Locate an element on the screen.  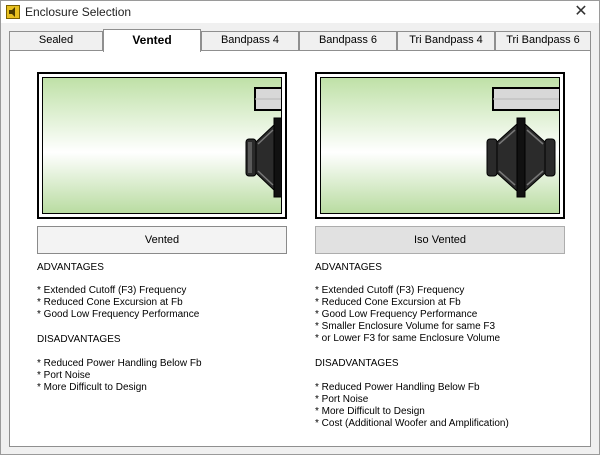
tab-tri-bandpass-4: Tri Bandpass 4 is located at coordinates (446, 40).